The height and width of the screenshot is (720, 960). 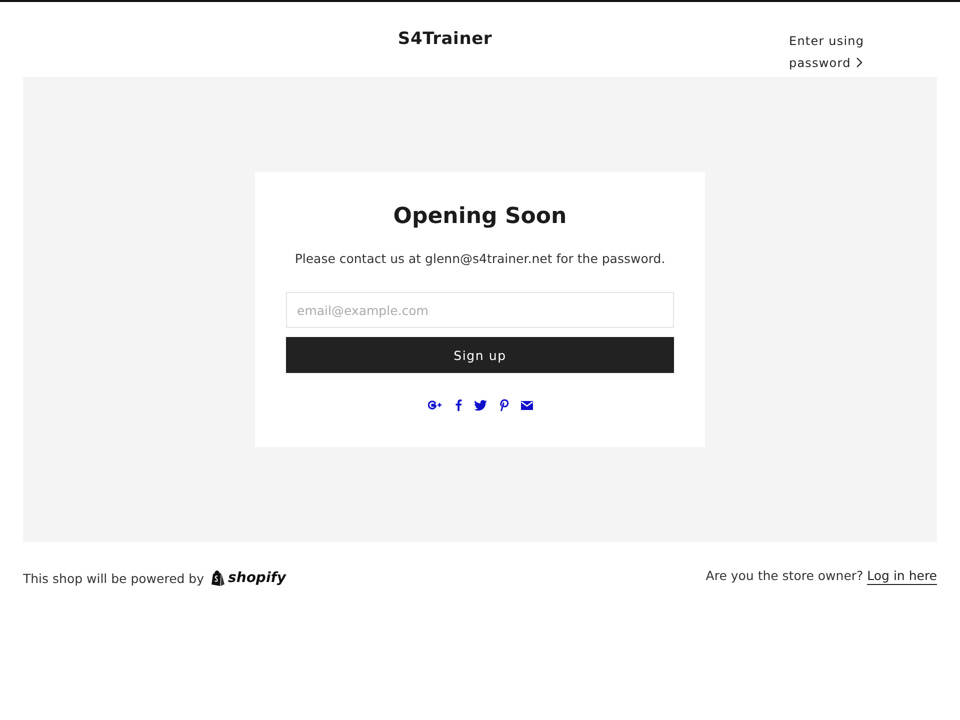 What do you see at coordinates (526, 405) in the screenshot?
I see `mail-icon` at bounding box center [526, 405].